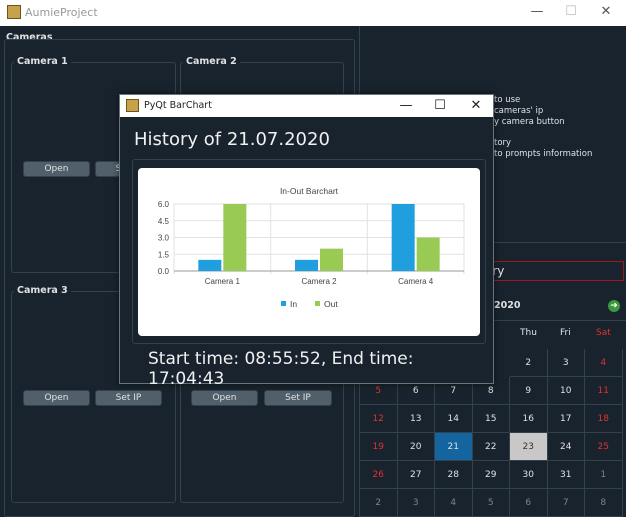  Describe the element at coordinates (298, 398) in the screenshot. I see `camera-4-set-ip-button: Set IP` at that location.